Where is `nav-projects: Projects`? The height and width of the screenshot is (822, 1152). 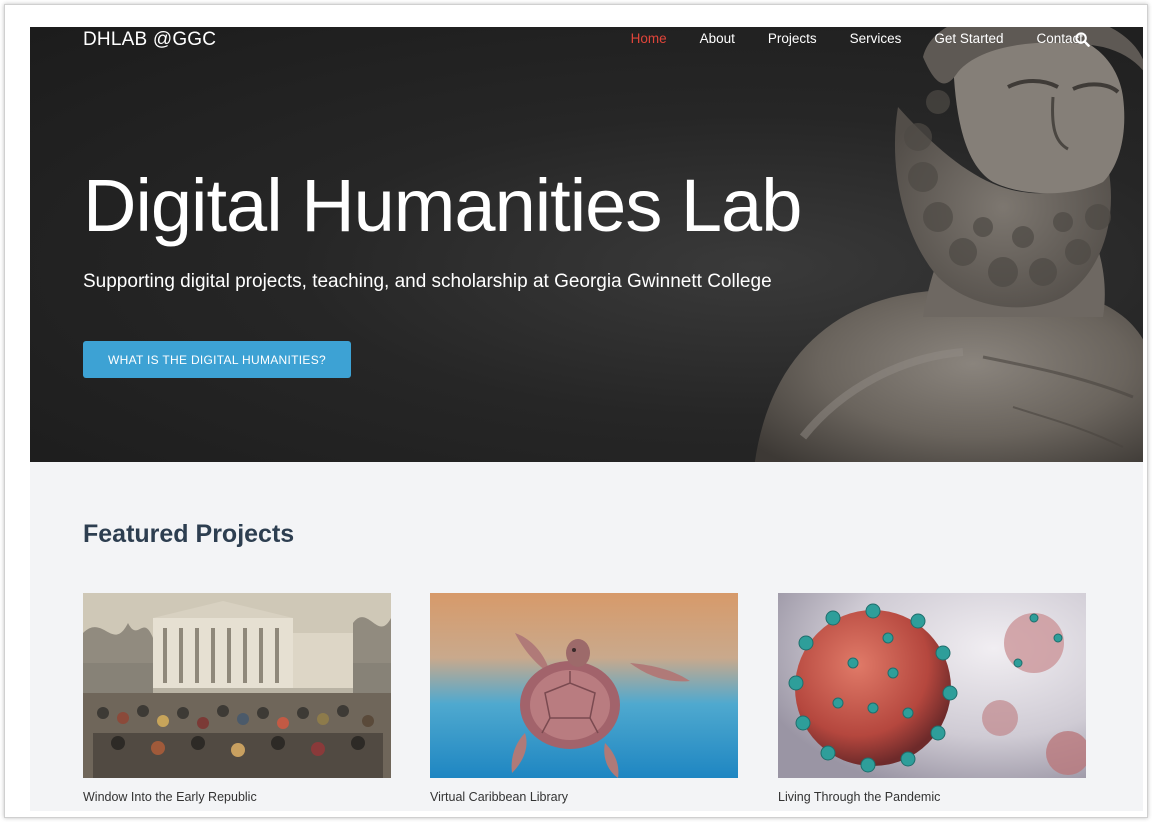 nav-projects: Projects is located at coordinates (792, 38).